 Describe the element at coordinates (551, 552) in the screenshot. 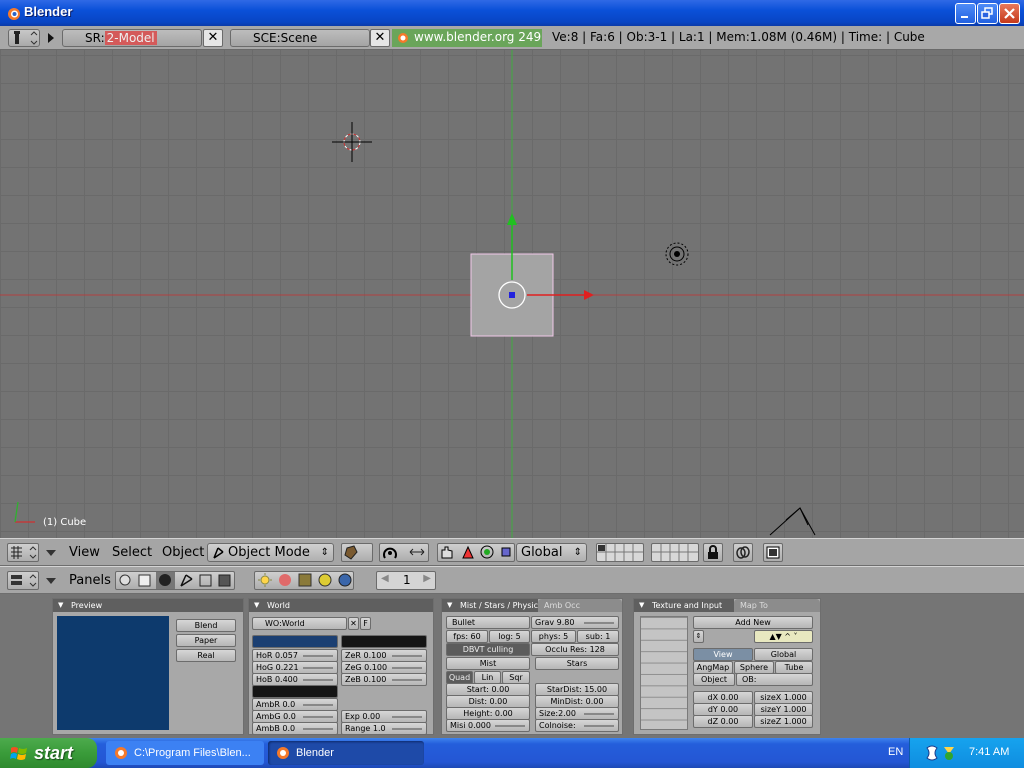

I see `orientation-selector: Global ⇕` at that location.